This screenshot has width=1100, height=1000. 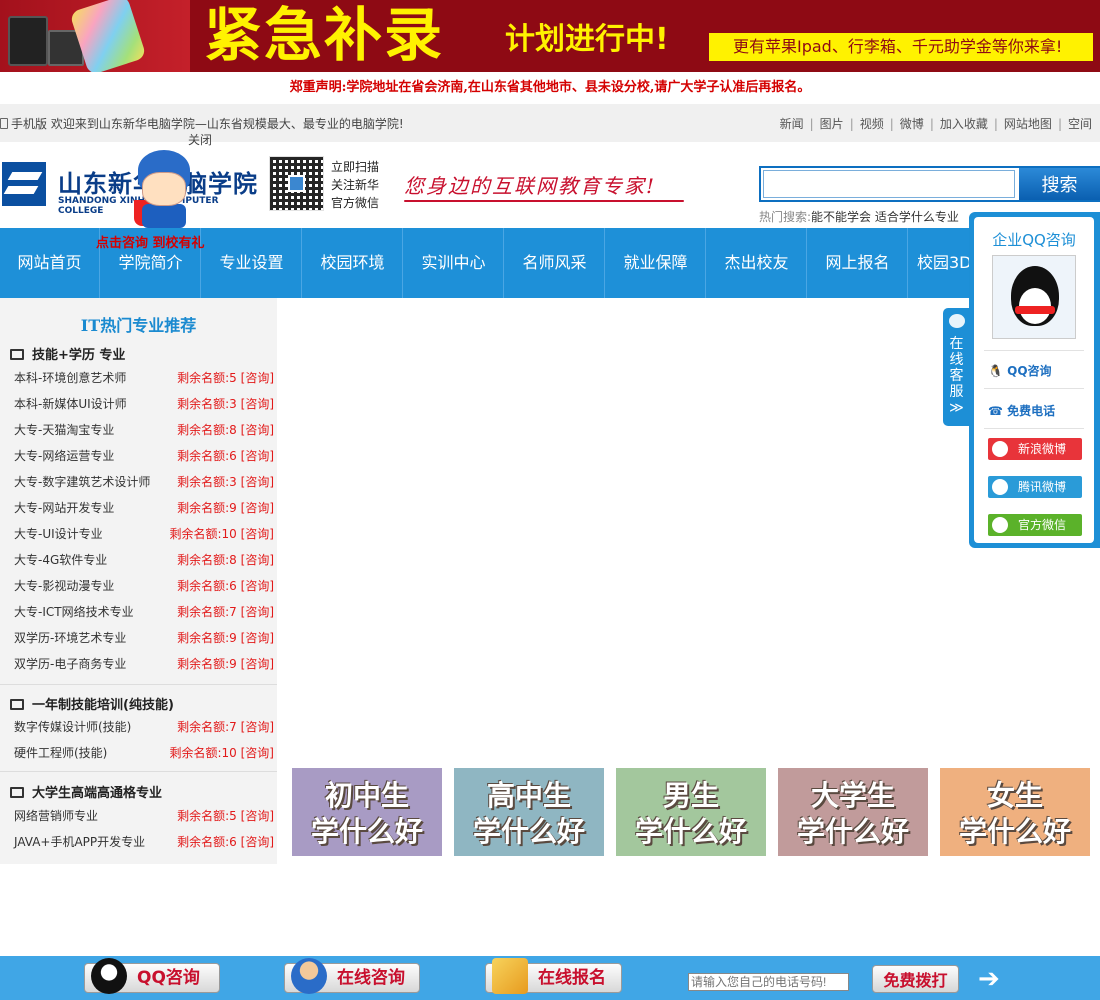 I want to click on link-news: 新闻, so click(x=792, y=124).